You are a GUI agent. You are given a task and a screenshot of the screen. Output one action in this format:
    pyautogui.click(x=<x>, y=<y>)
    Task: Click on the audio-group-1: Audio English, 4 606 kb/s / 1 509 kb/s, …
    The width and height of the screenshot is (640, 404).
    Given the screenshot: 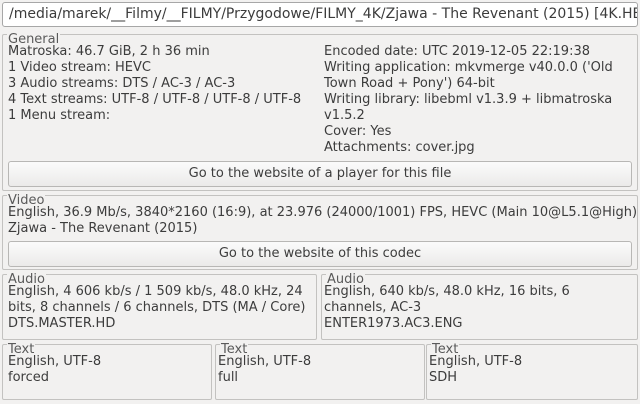 What is the action you would take?
    pyautogui.click(x=159, y=306)
    